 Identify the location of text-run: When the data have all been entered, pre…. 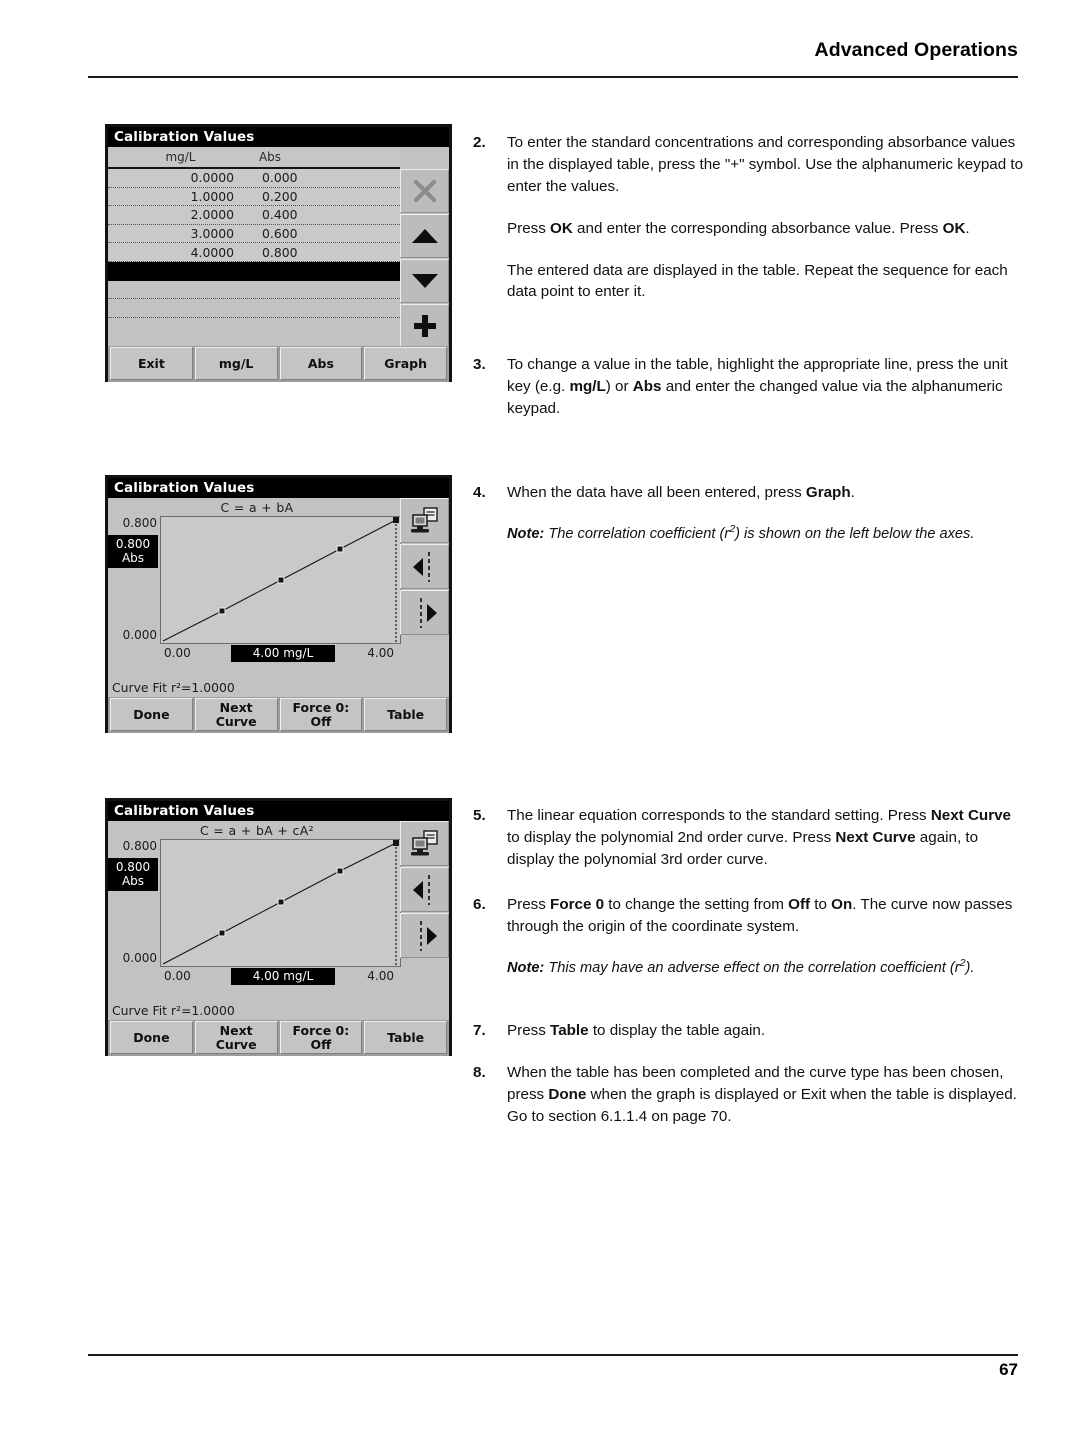
(656, 492).